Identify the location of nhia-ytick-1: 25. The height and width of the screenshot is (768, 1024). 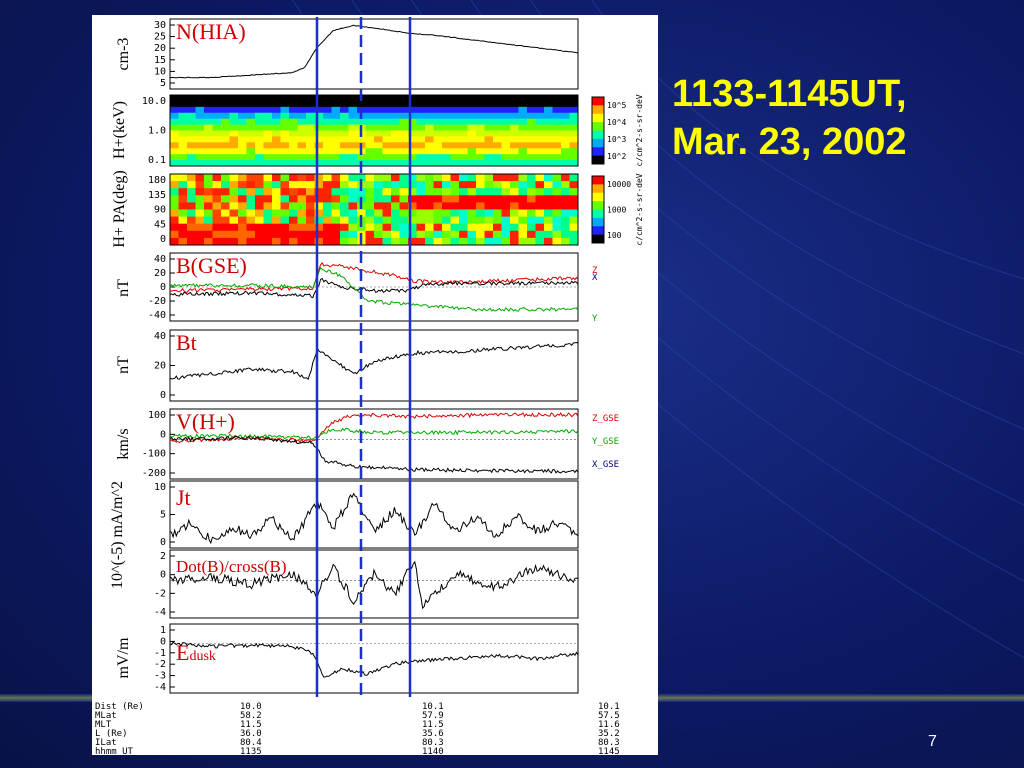
(160, 37).